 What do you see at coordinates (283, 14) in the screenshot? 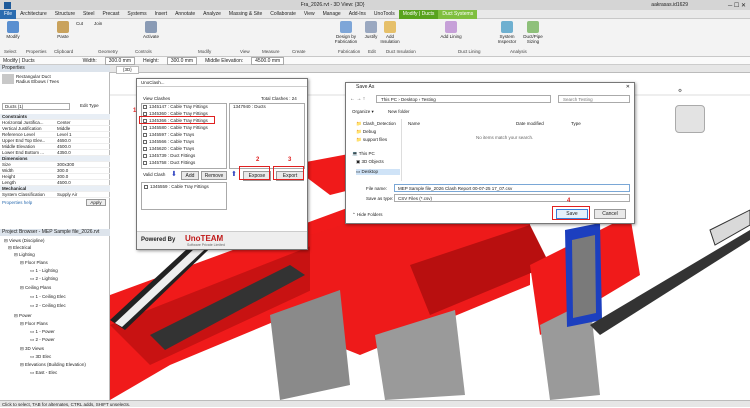
I see `tab-collaborate: Collaborate` at bounding box center [283, 14].